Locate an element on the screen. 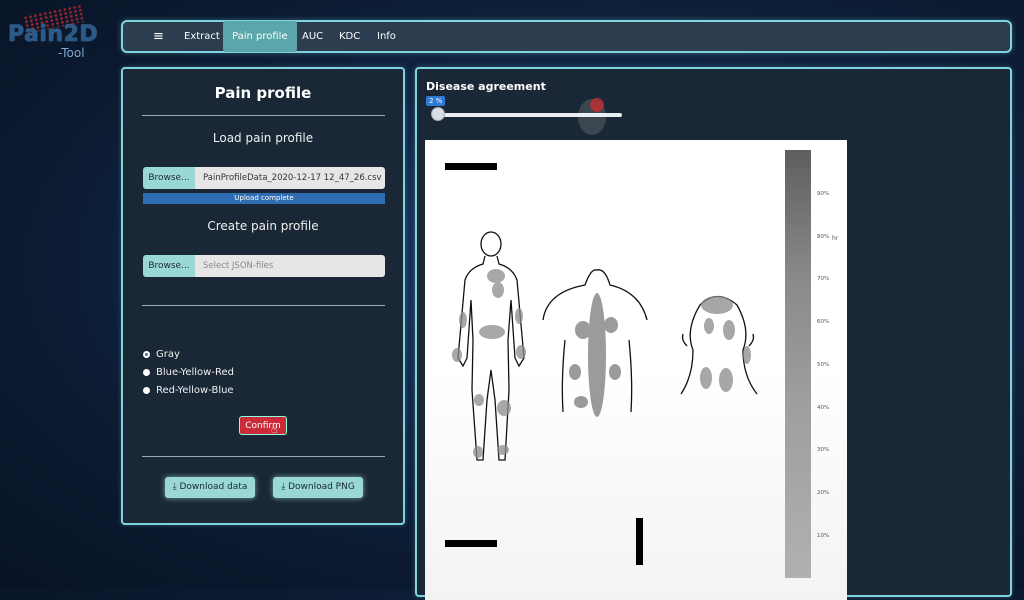  body-diagram is located at coordinates (605, 346).